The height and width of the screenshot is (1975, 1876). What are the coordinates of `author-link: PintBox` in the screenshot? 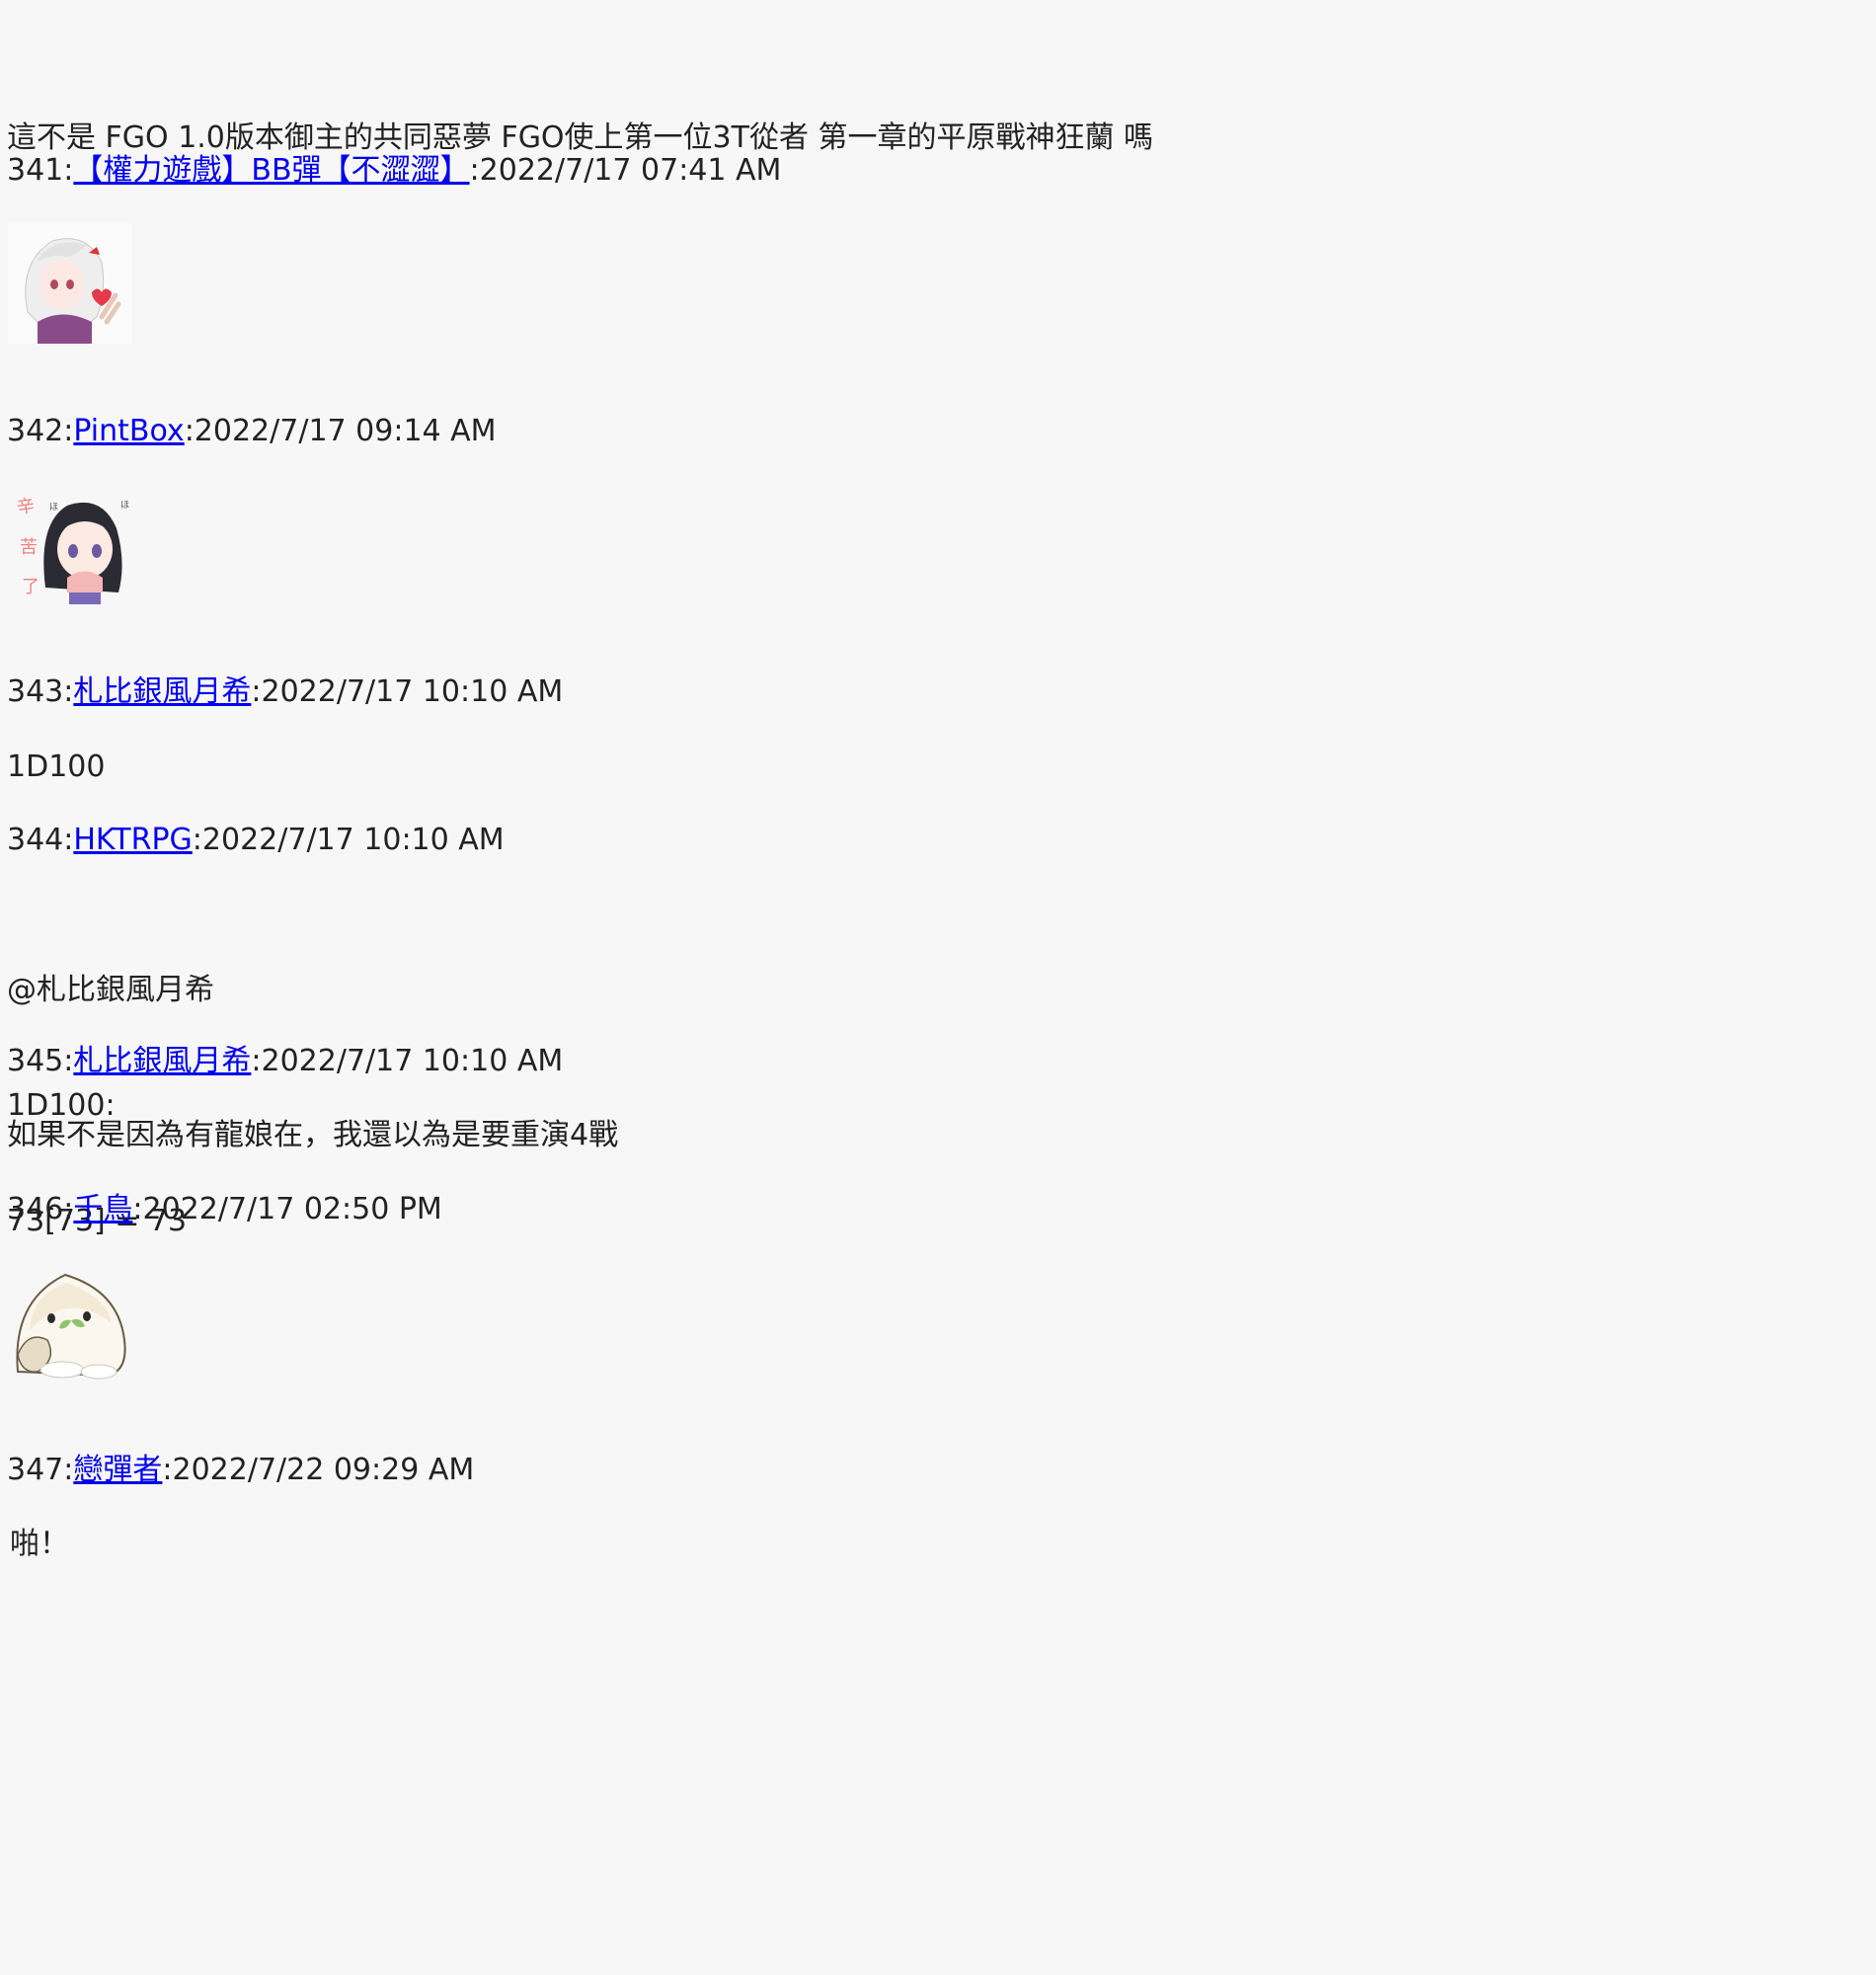 It's located at (129, 431).